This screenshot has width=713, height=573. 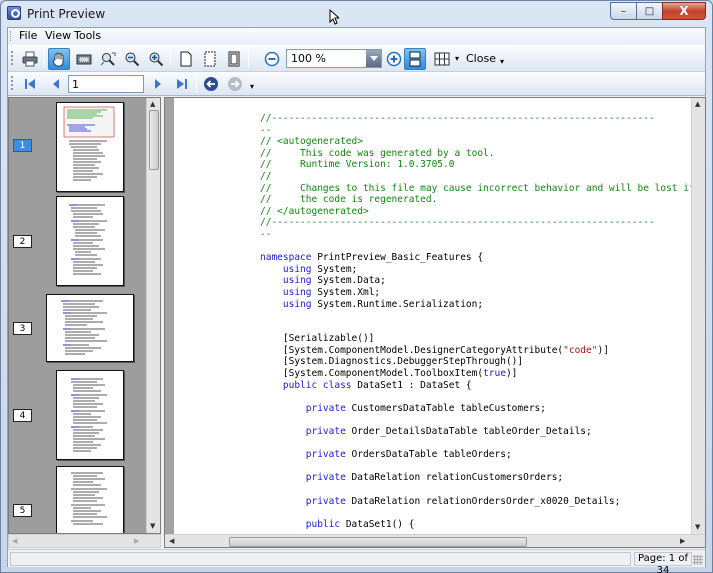 I want to click on main-toolbar: ▾ Close ▾, so click(x=356, y=58).